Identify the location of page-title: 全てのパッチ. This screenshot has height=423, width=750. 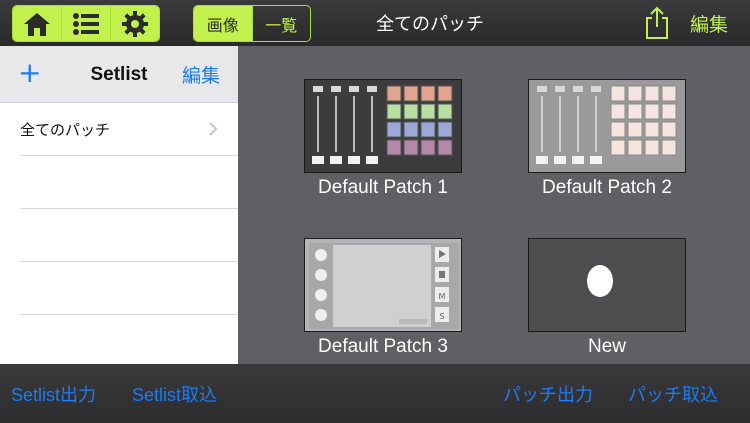
(430, 24).